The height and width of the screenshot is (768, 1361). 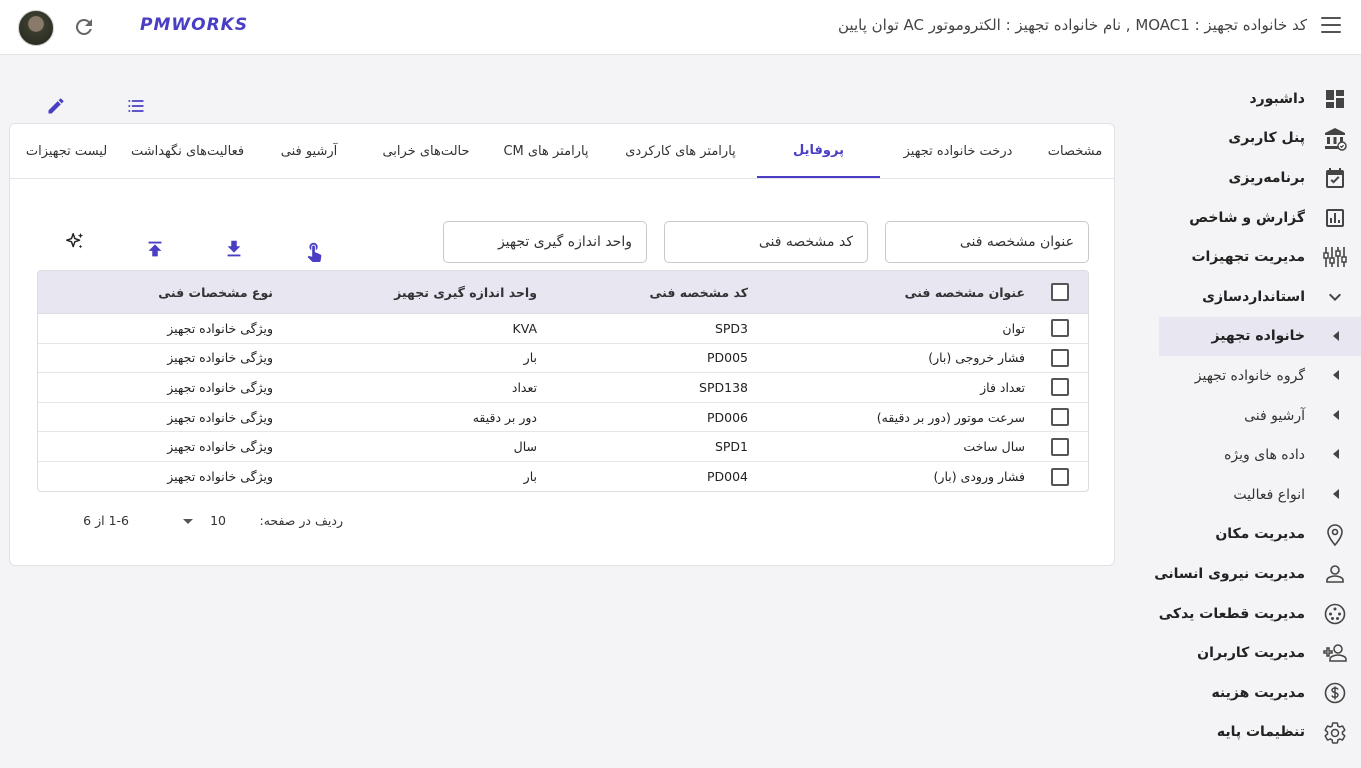 What do you see at coordinates (1267, 177) in the screenshot?
I see `sidebar-item-label: برنامه‌ریزی` at bounding box center [1267, 177].